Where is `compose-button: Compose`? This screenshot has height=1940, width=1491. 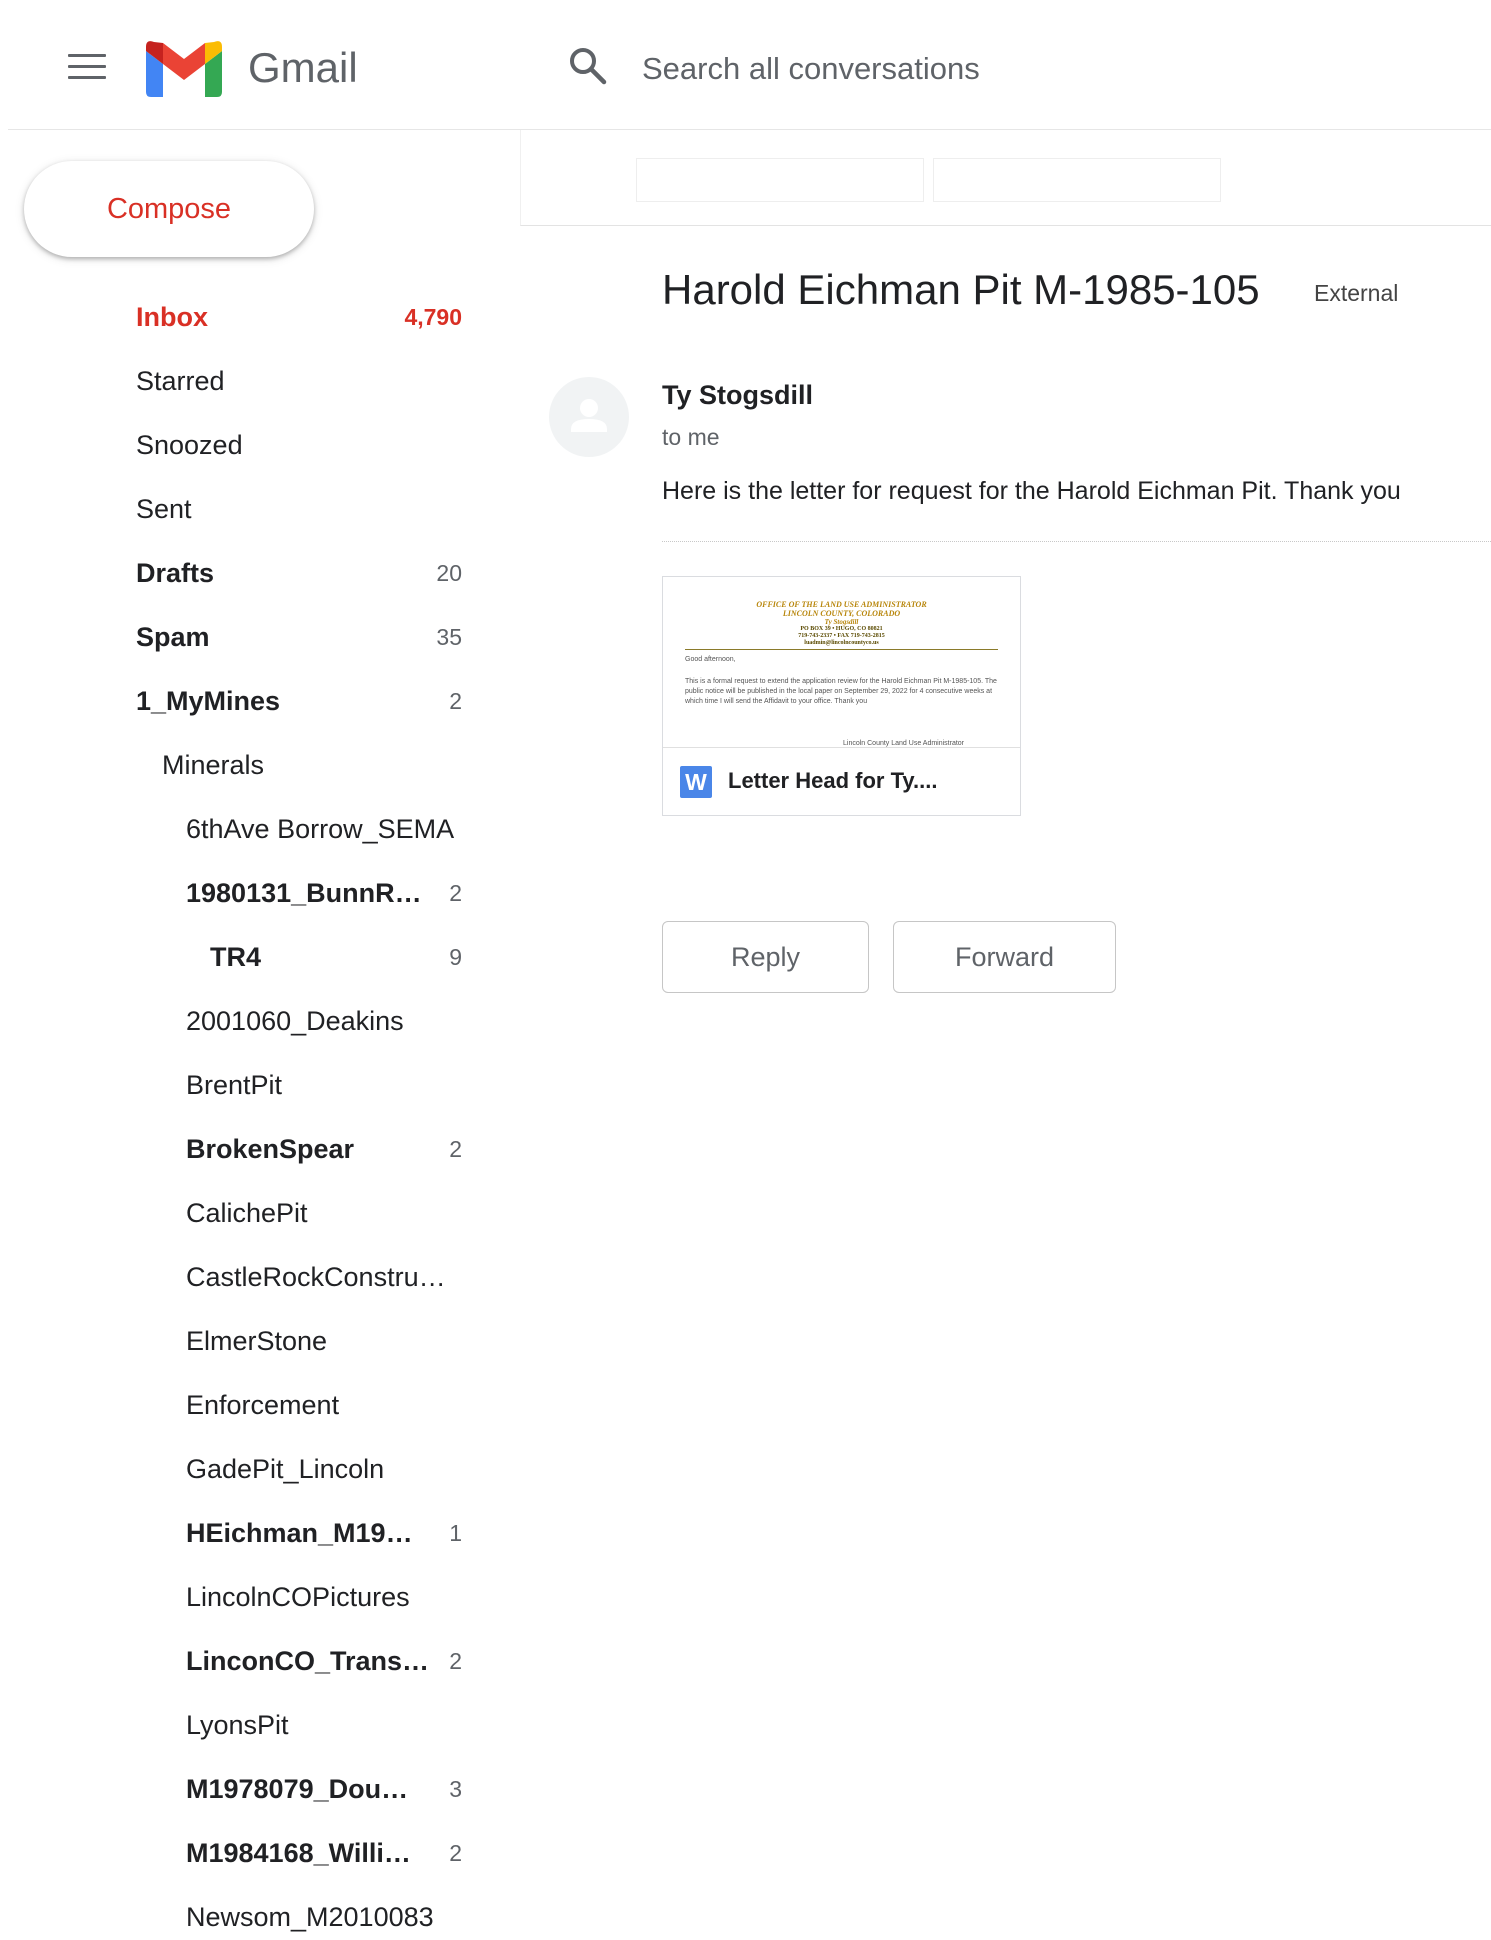
compose-button: Compose is located at coordinates (169, 209).